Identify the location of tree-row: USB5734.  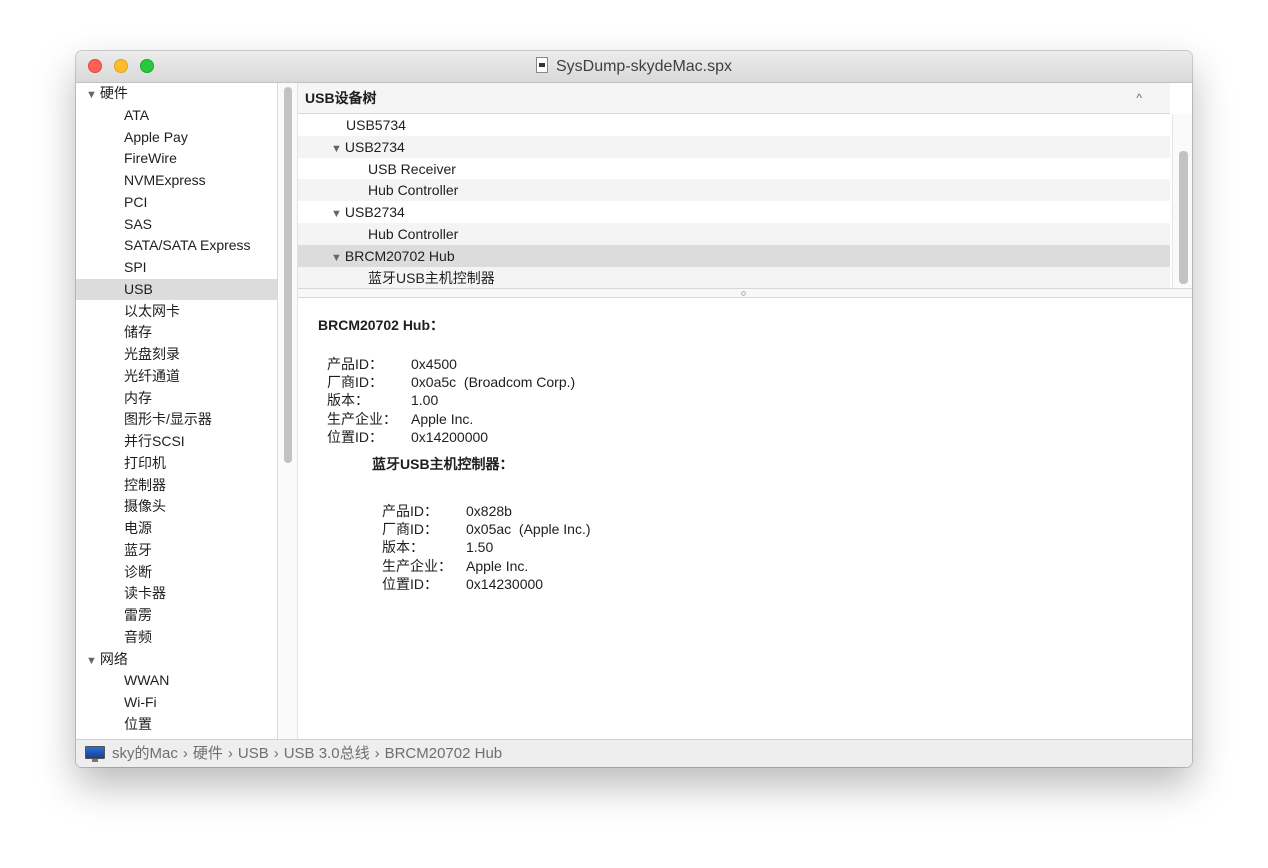
(734, 125).